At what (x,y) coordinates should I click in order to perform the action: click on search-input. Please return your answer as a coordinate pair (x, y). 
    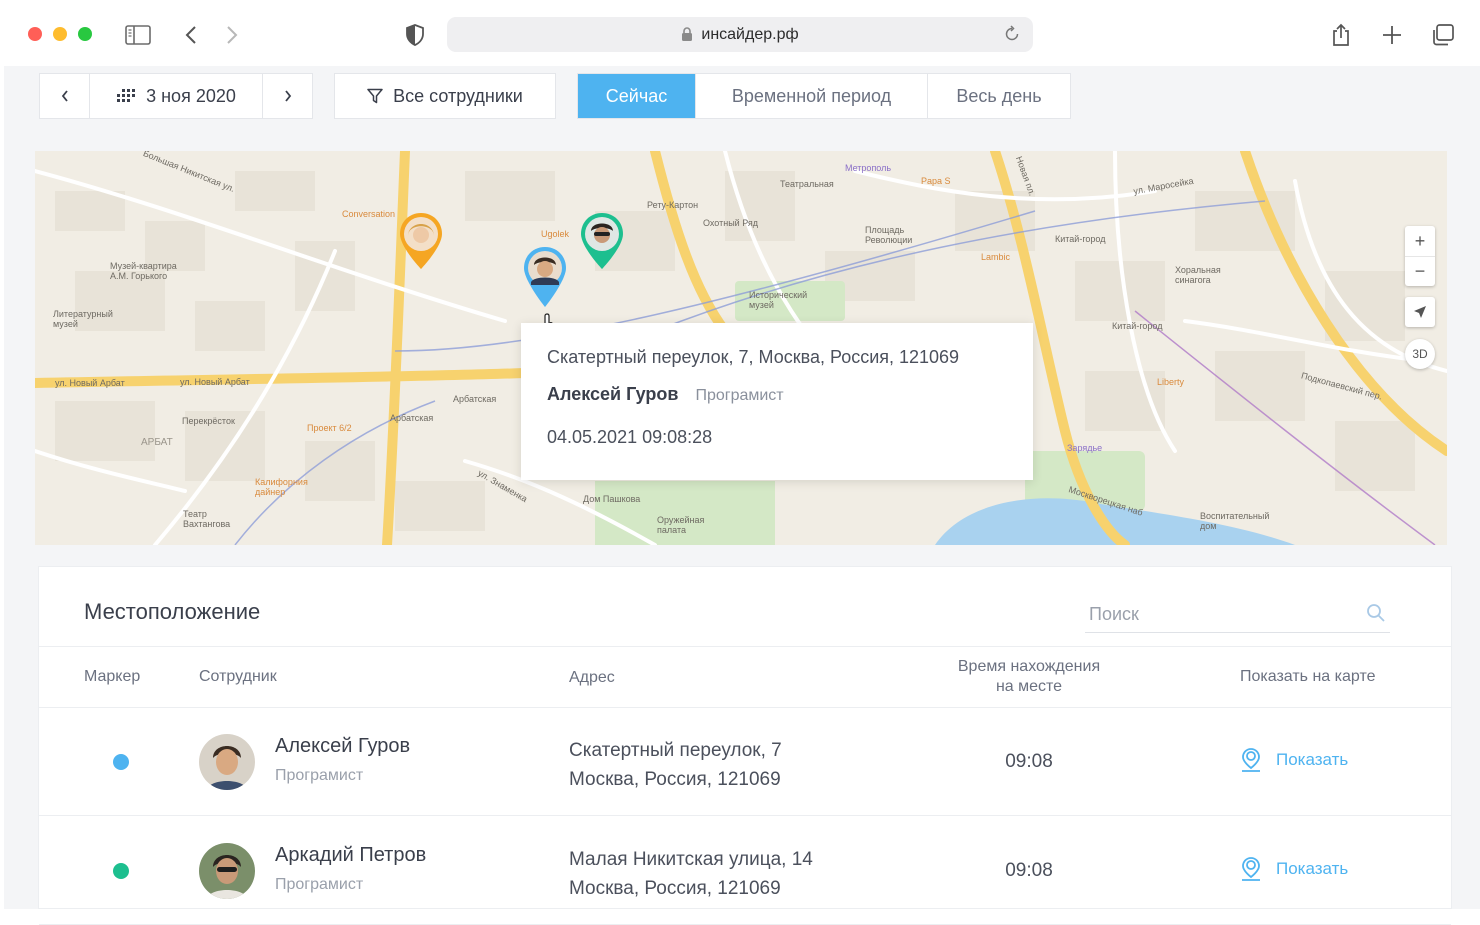
    Looking at the image, I should click on (1215, 614).